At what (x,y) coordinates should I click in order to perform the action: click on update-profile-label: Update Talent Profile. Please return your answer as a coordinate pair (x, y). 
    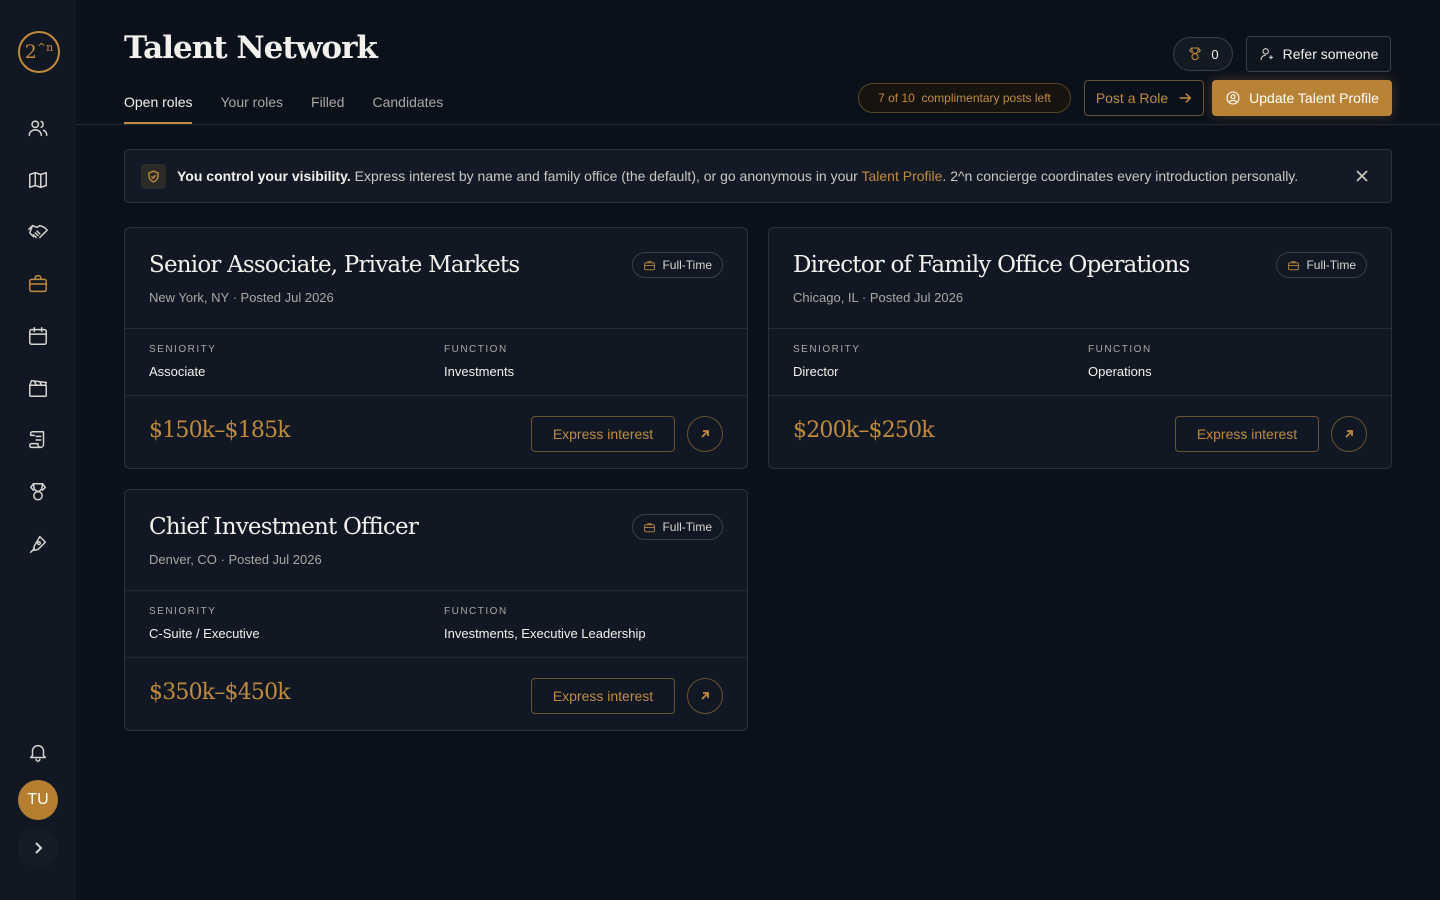
    Looking at the image, I should click on (1314, 98).